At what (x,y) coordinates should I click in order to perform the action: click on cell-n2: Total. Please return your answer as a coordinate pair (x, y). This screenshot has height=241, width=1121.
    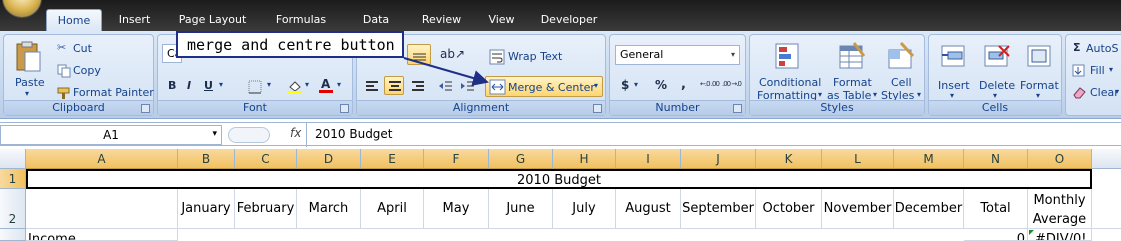
    Looking at the image, I should click on (996, 209).